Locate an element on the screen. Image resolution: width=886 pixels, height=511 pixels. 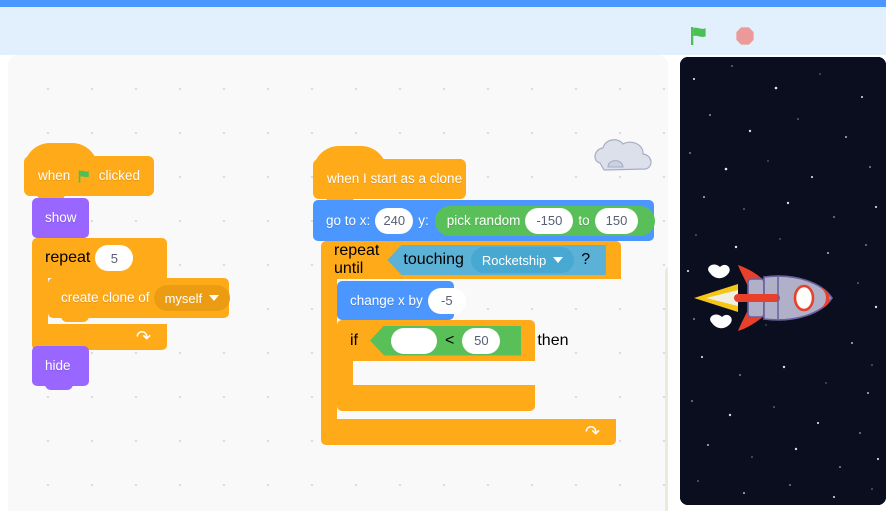
pick-random-label: pick random is located at coordinates (483, 220).